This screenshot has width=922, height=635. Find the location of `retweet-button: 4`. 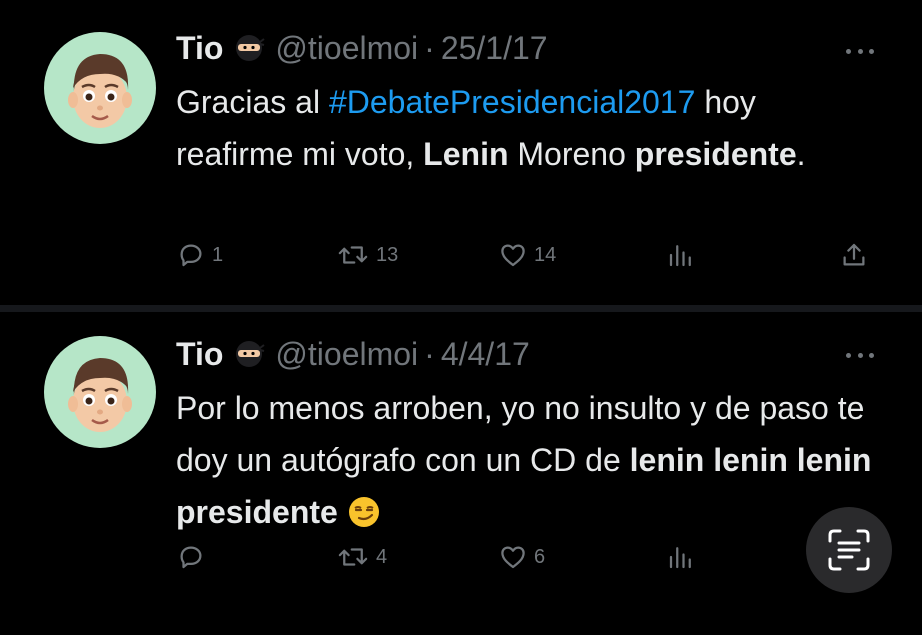

retweet-button: 4 is located at coordinates (361, 557).